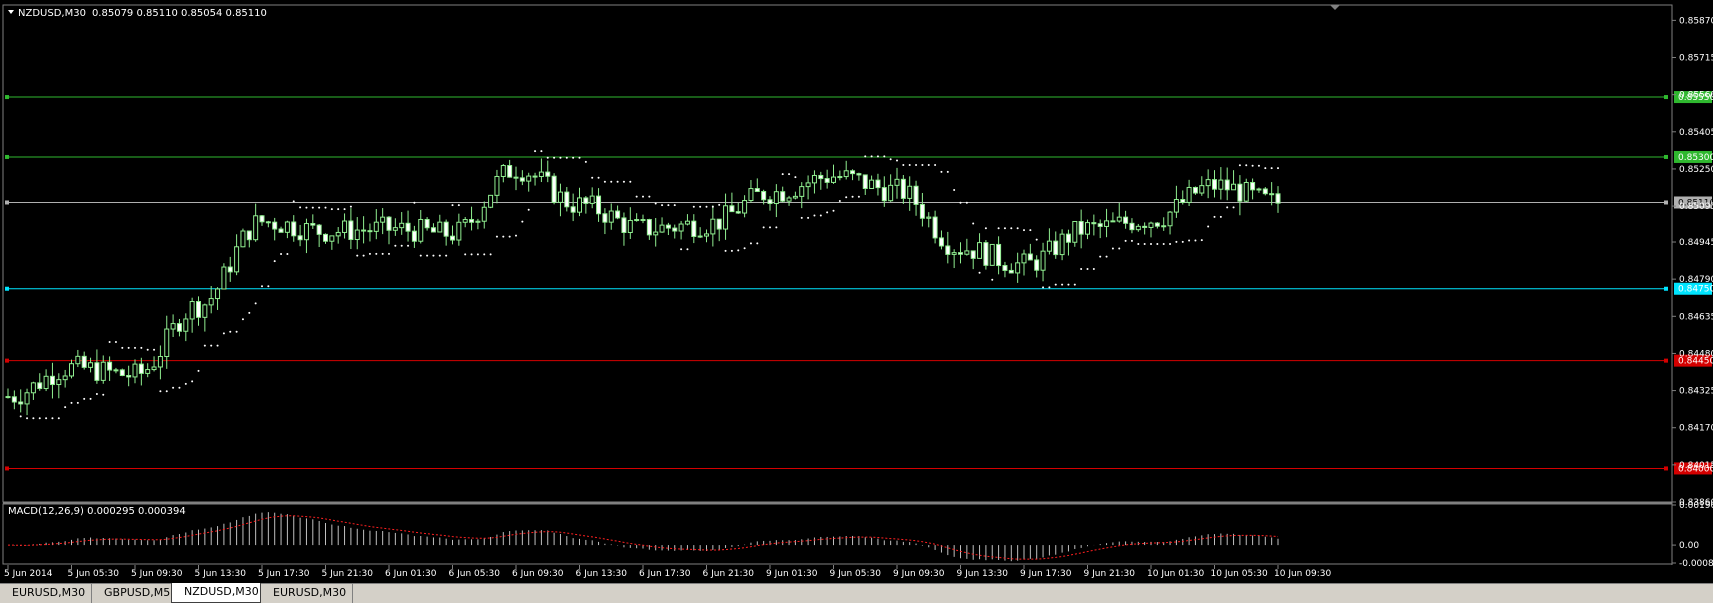 Image resolution: width=1713 pixels, height=603 pixels. I want to click on time-label: 5 Jun 21:30, so click(348, 574).